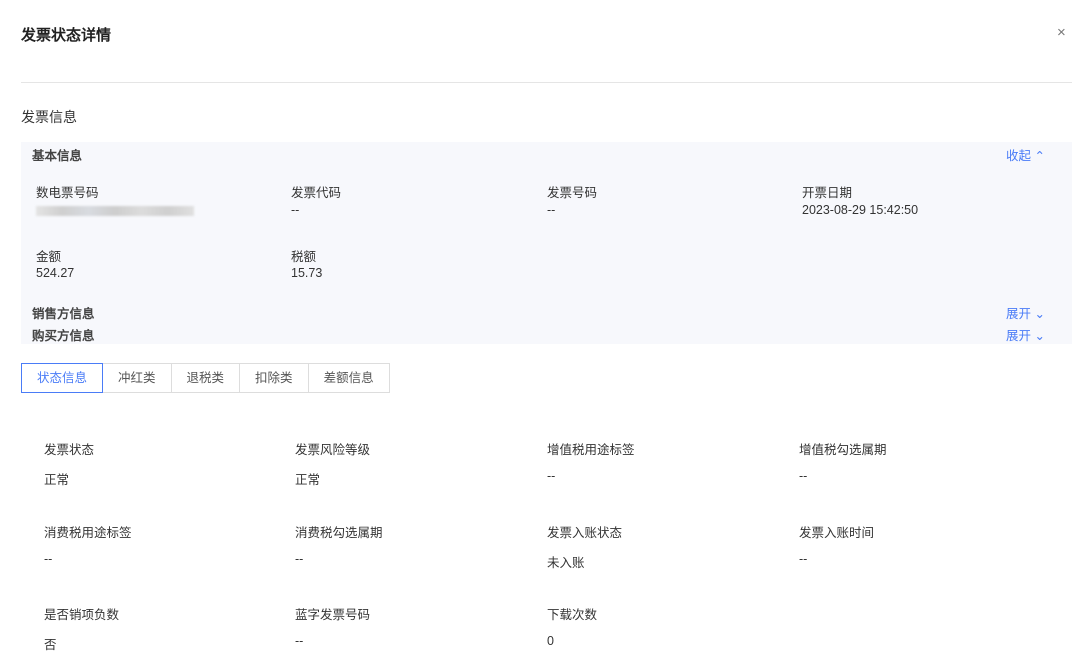 This screenshot has height=667, width=1080. I want to click on status-label: 发票状态, so click(69, 450).